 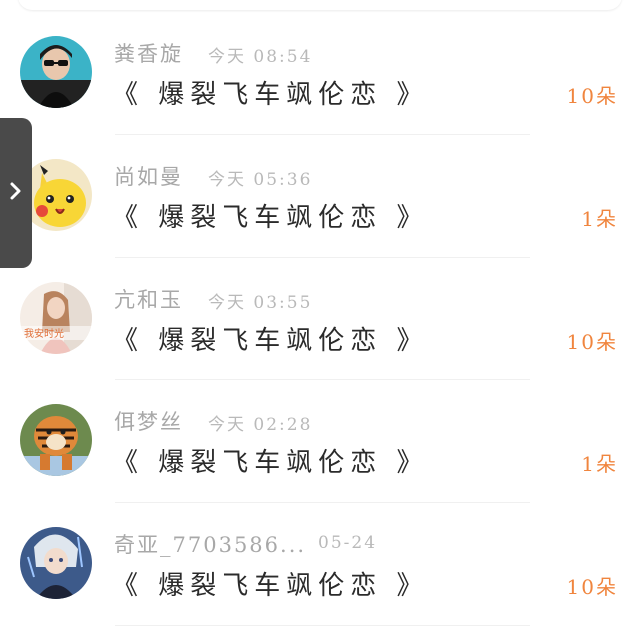 I want to click on avatar: 我安时光, so click(x=56, y=317).